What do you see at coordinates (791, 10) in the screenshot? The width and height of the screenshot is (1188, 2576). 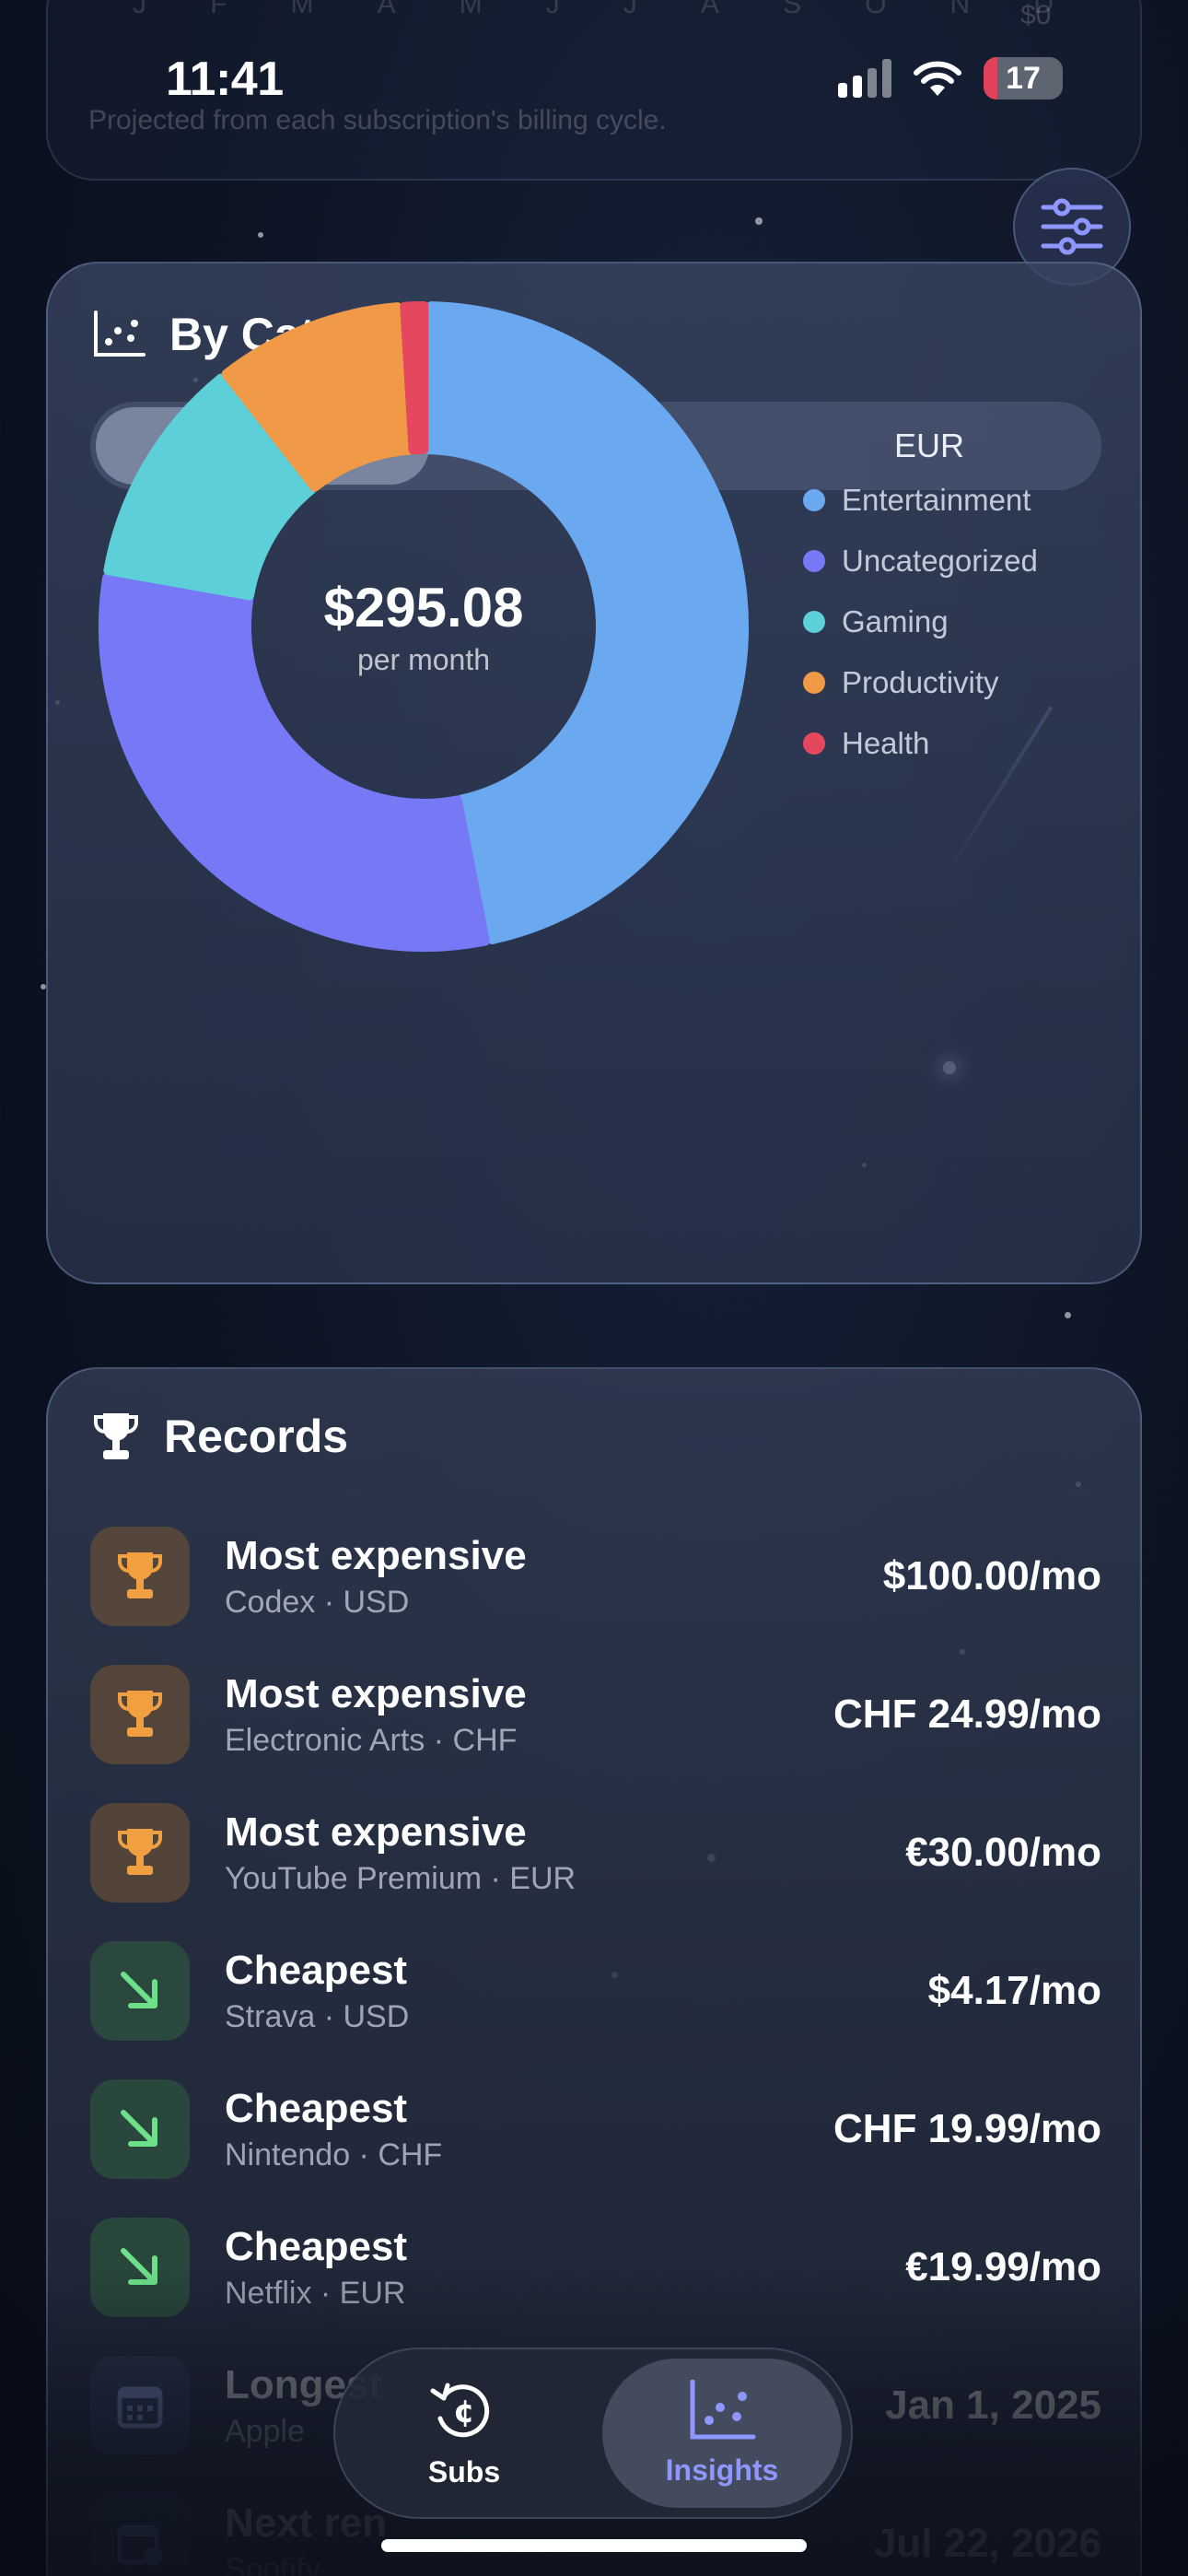 I see `month-label: S` at bounding box center [791, 10].